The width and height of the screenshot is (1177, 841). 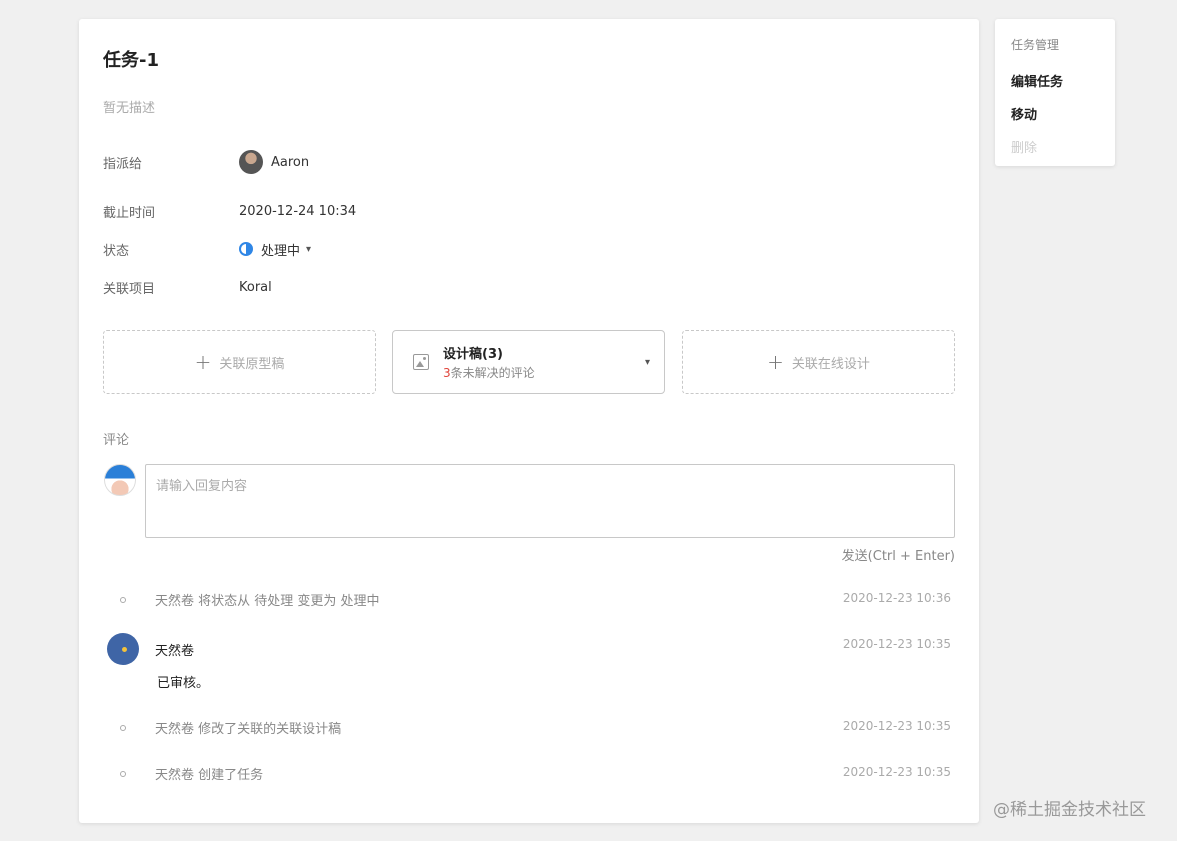 What do you see at coordinates (116, 440) in the screenshot?
I see `comments-heading: 评论` at bounding box center [116, 440].